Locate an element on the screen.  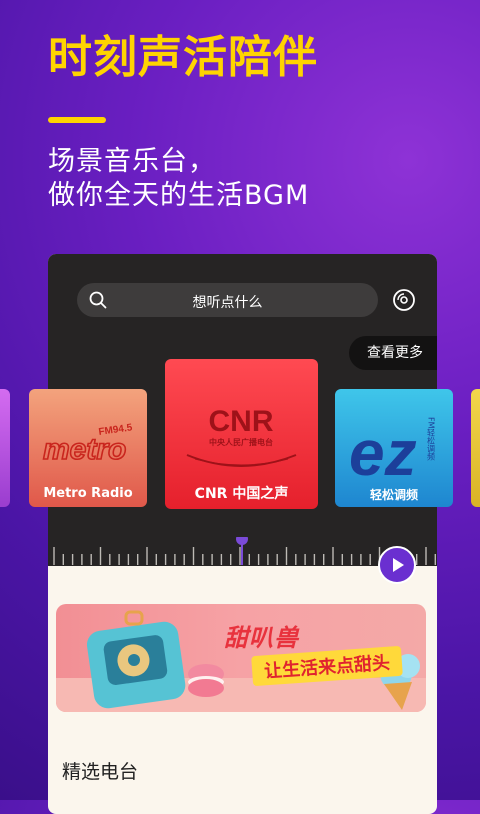
play-button is located at coordinates (397, 565).